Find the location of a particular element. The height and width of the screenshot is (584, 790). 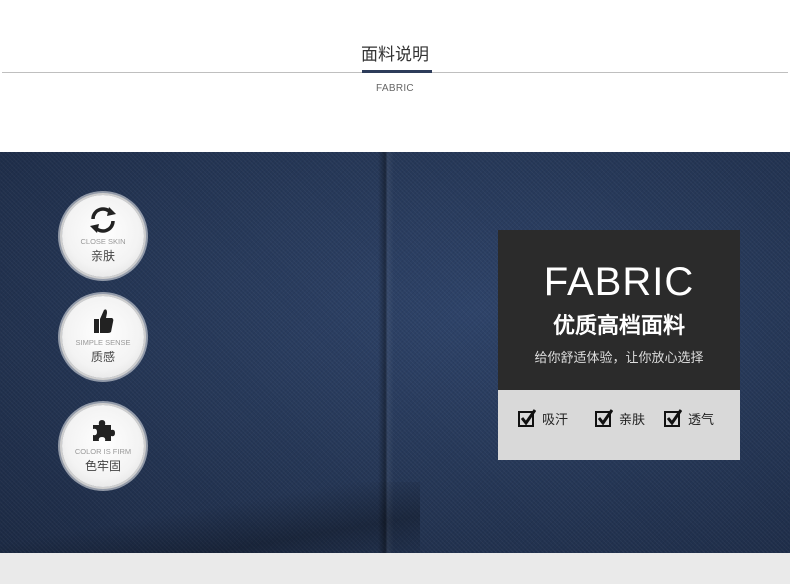

badge-label-cn: 质感 is located at coordinates (102, 357).